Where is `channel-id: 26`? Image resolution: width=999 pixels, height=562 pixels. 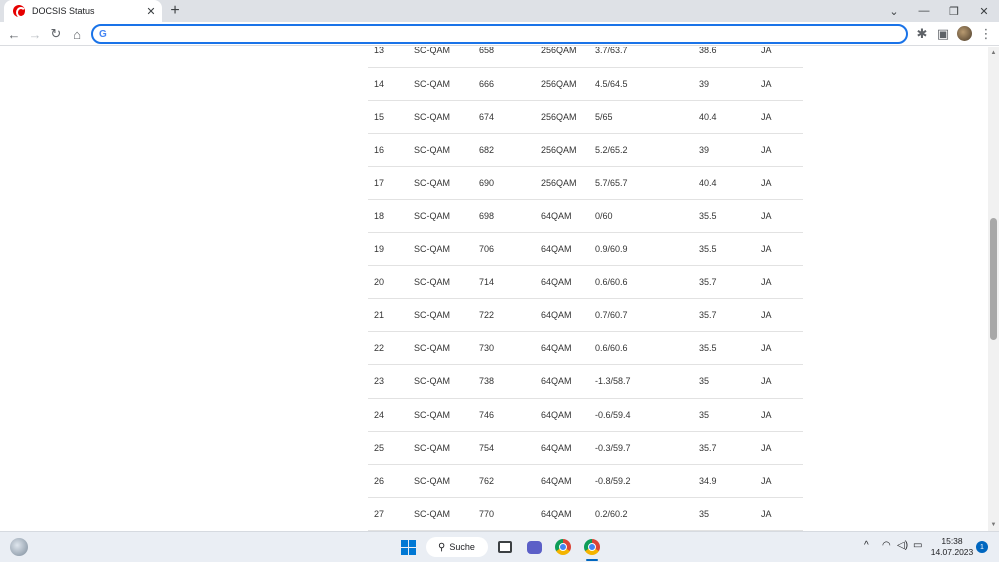
channel-id: 26 is located at coordinates (391, 481).